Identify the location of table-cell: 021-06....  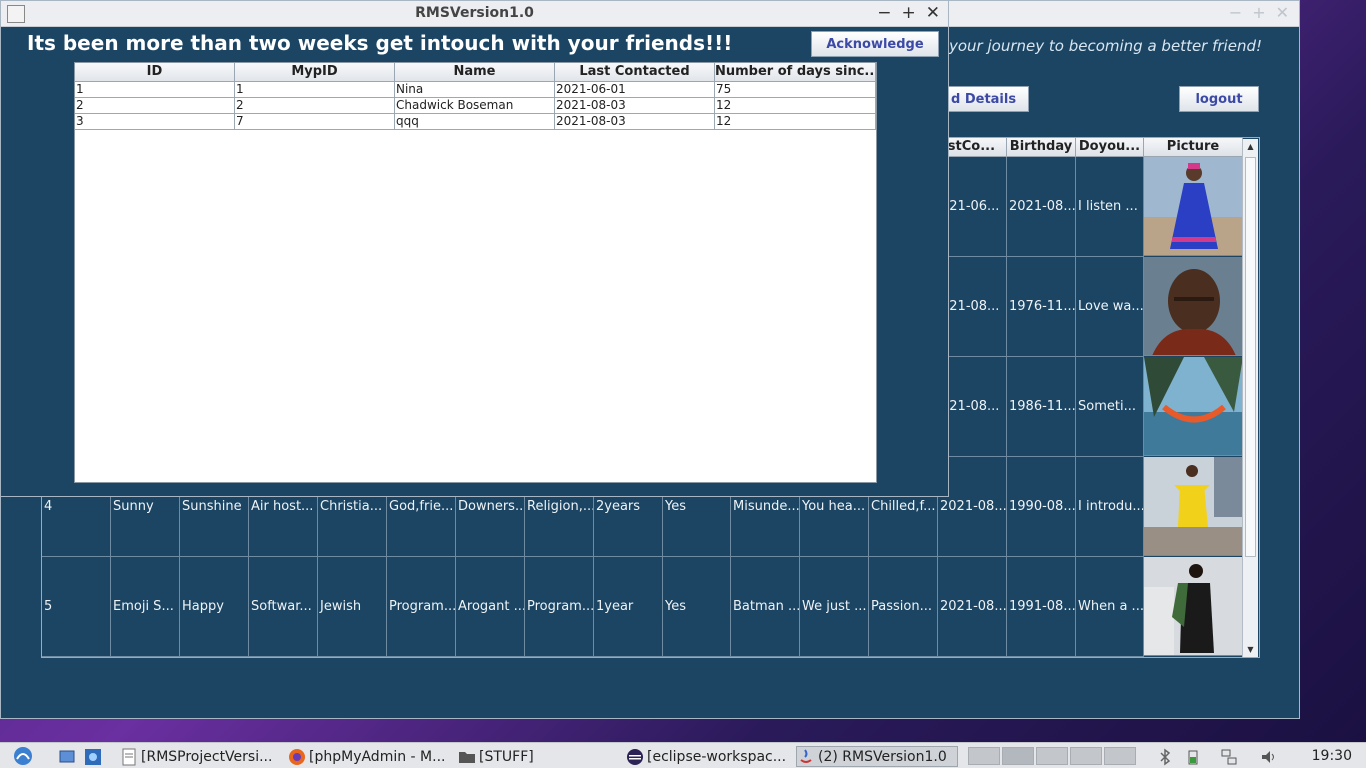
(973, 207).